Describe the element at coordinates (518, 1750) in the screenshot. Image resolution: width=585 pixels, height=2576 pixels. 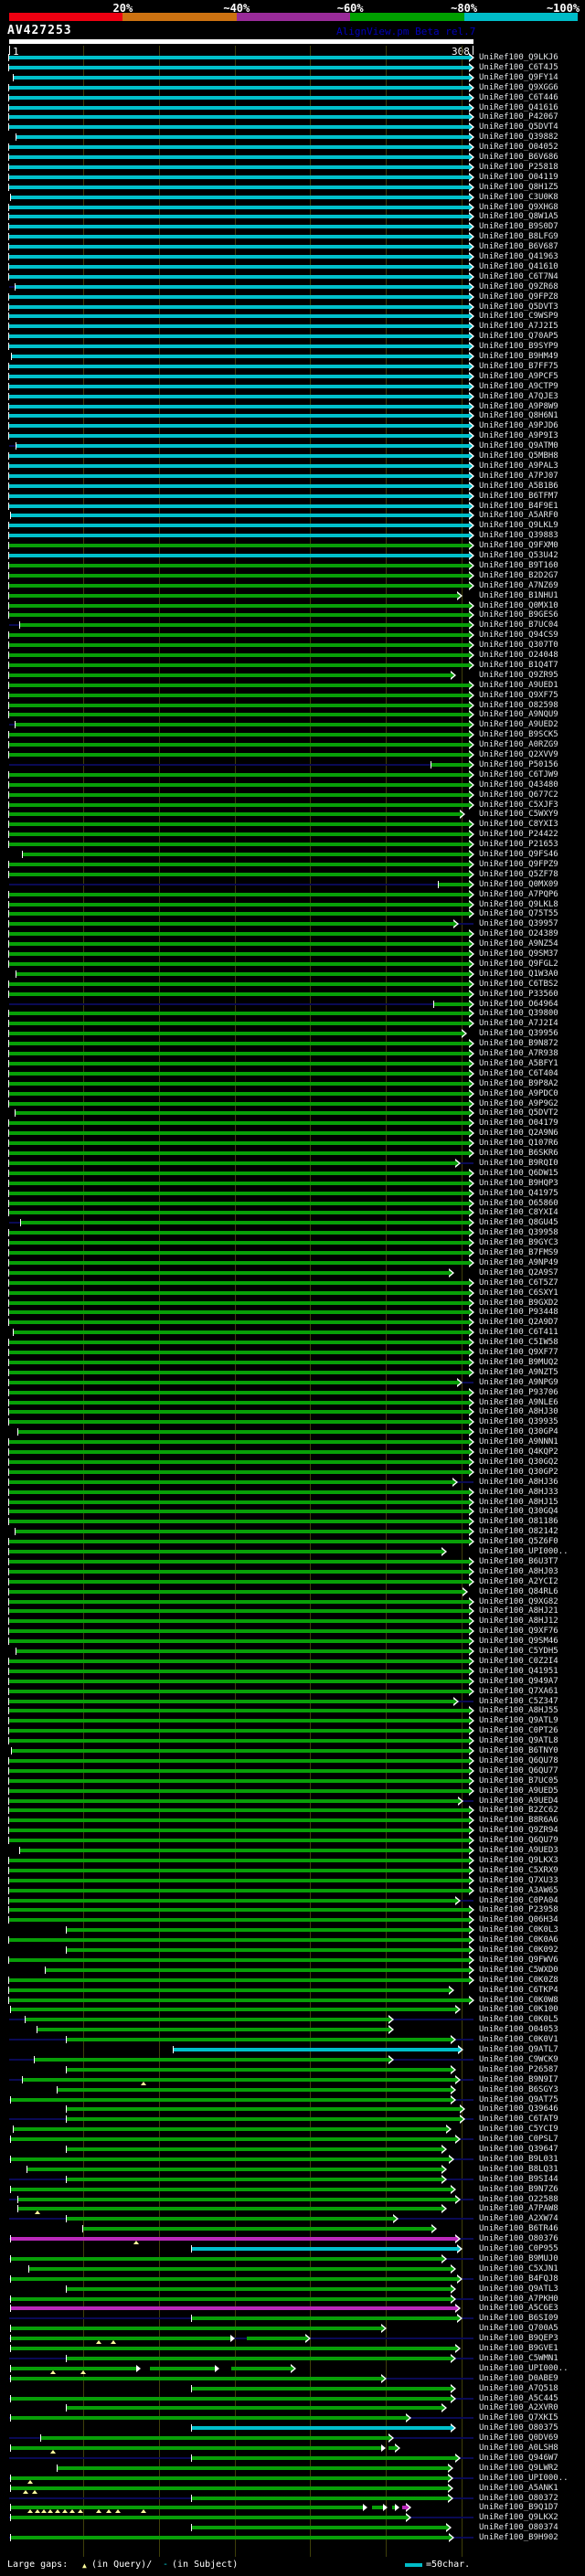
I see `hit-label: UniRef100_B6TNY0` at that location.